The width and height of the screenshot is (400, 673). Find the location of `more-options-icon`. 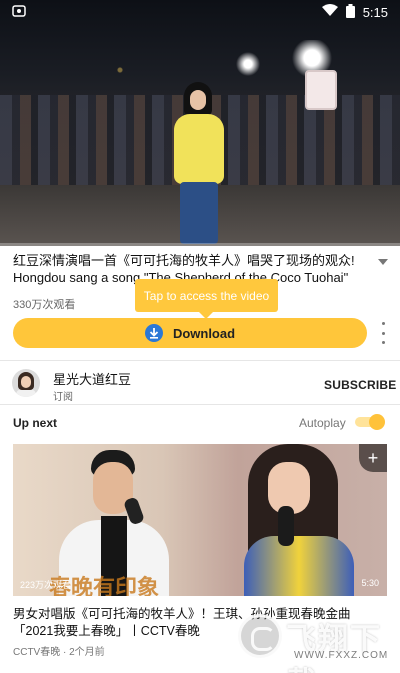

more-options-icon is located at coordinates (383, 333).